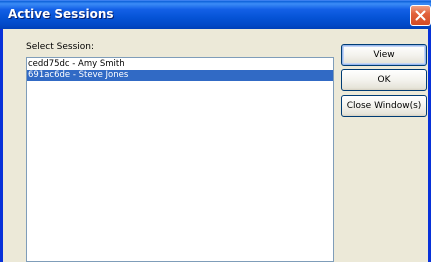 This screenshot has width=431, height=262. I want to click on close-icon, so click(420, 15).